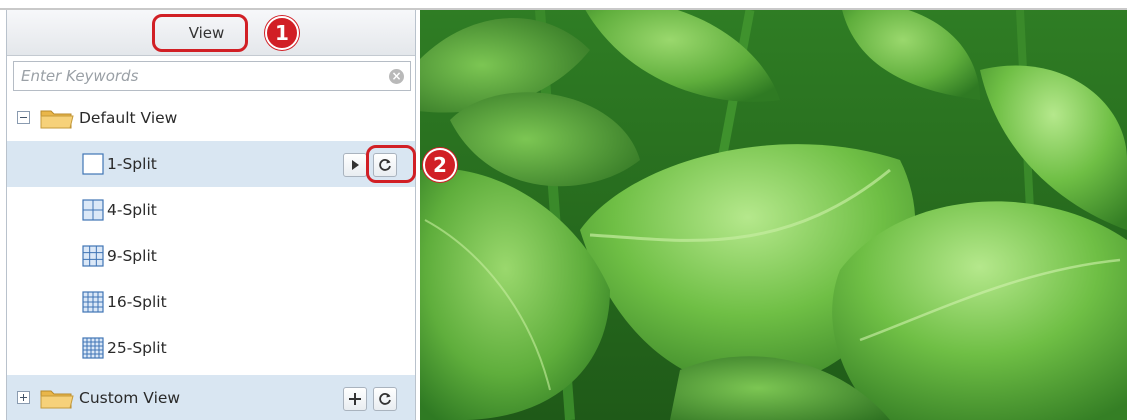 The height and width of the screenshot is (420, 1127). I want to click on play-button, so click(355, 165).